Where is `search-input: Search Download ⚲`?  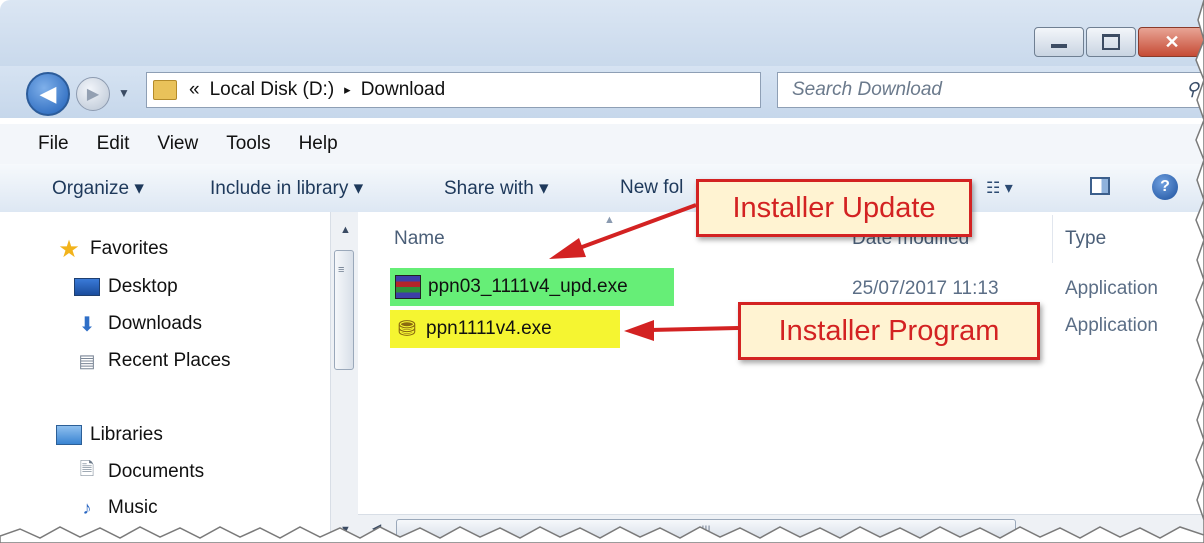
search-input: Search Download ⚲ is located at coordinates (990, 90).